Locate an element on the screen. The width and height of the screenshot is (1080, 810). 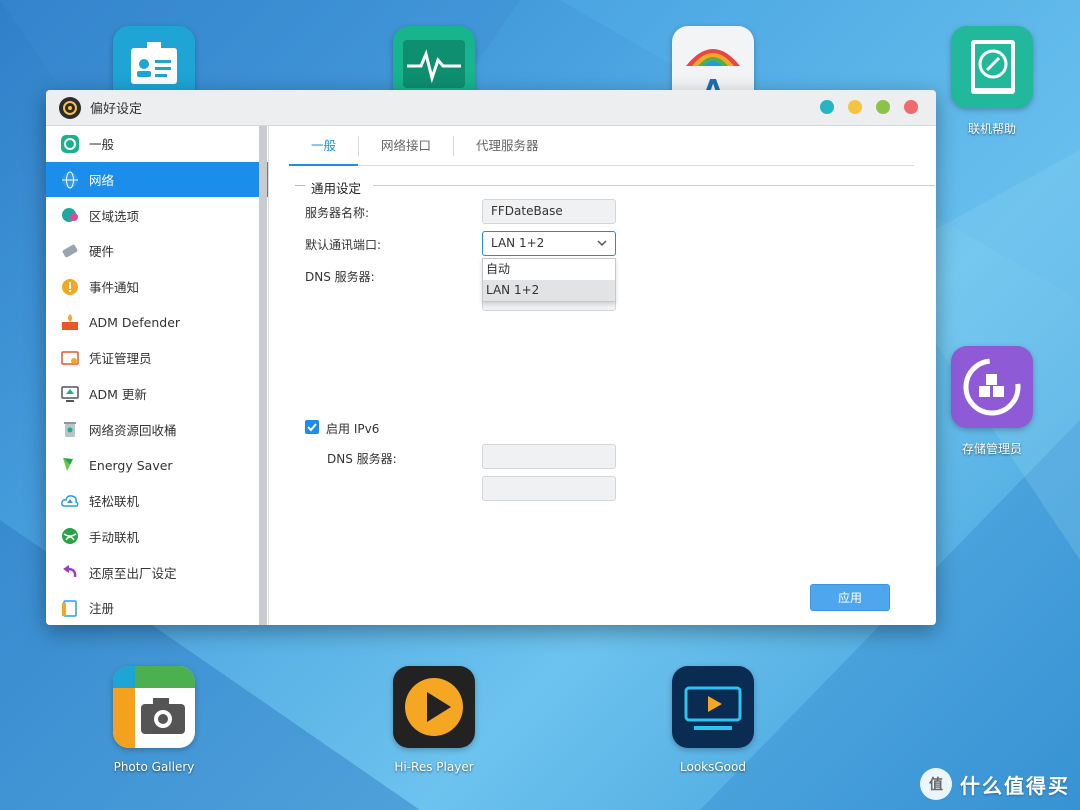
section-header: 通用设定 is located at coordinates (615, 187).